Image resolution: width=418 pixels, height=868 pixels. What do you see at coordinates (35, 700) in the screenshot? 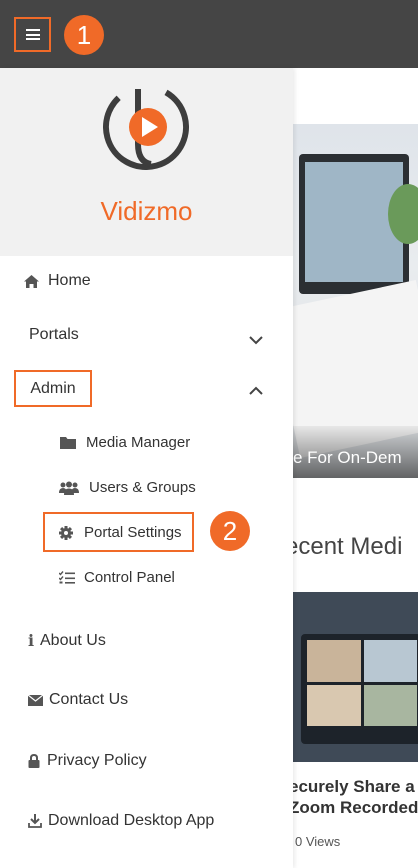
I see `envelope-icon` at bounding box center [35, 700].